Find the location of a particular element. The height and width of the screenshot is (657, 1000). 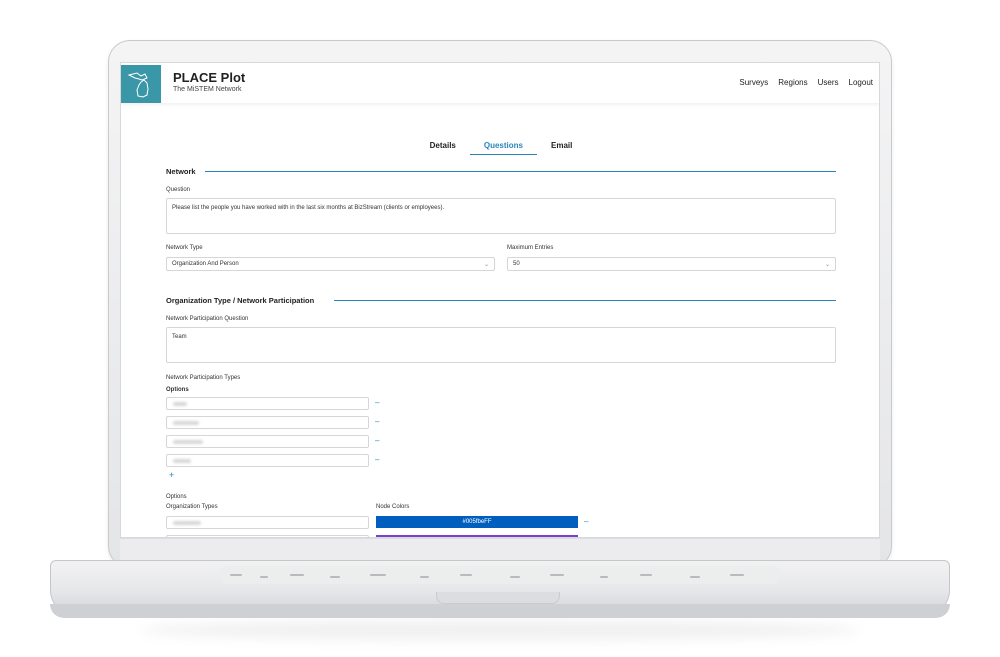

network-type-select: Organization And Person ⌄ is located at coordinates (330, 264).